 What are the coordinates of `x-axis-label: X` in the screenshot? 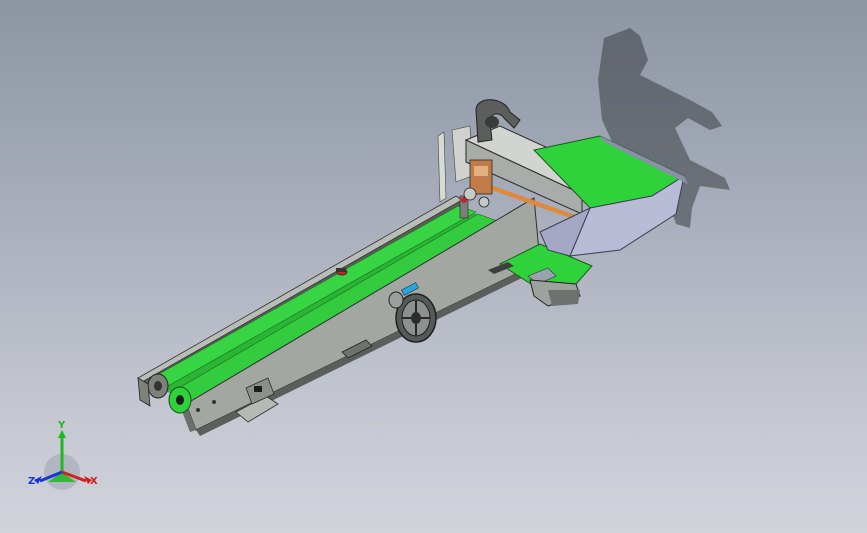 It's located at (94, 481).